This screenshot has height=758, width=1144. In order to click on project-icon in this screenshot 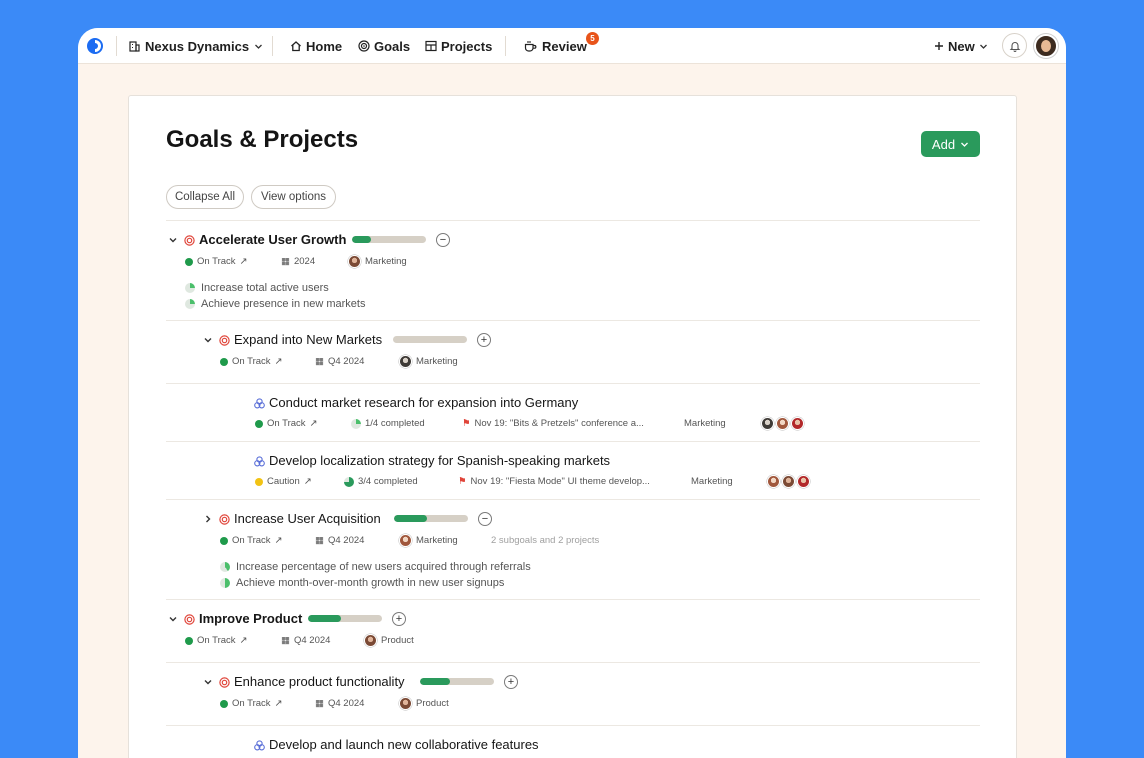, I will do `click(259, 745)`.